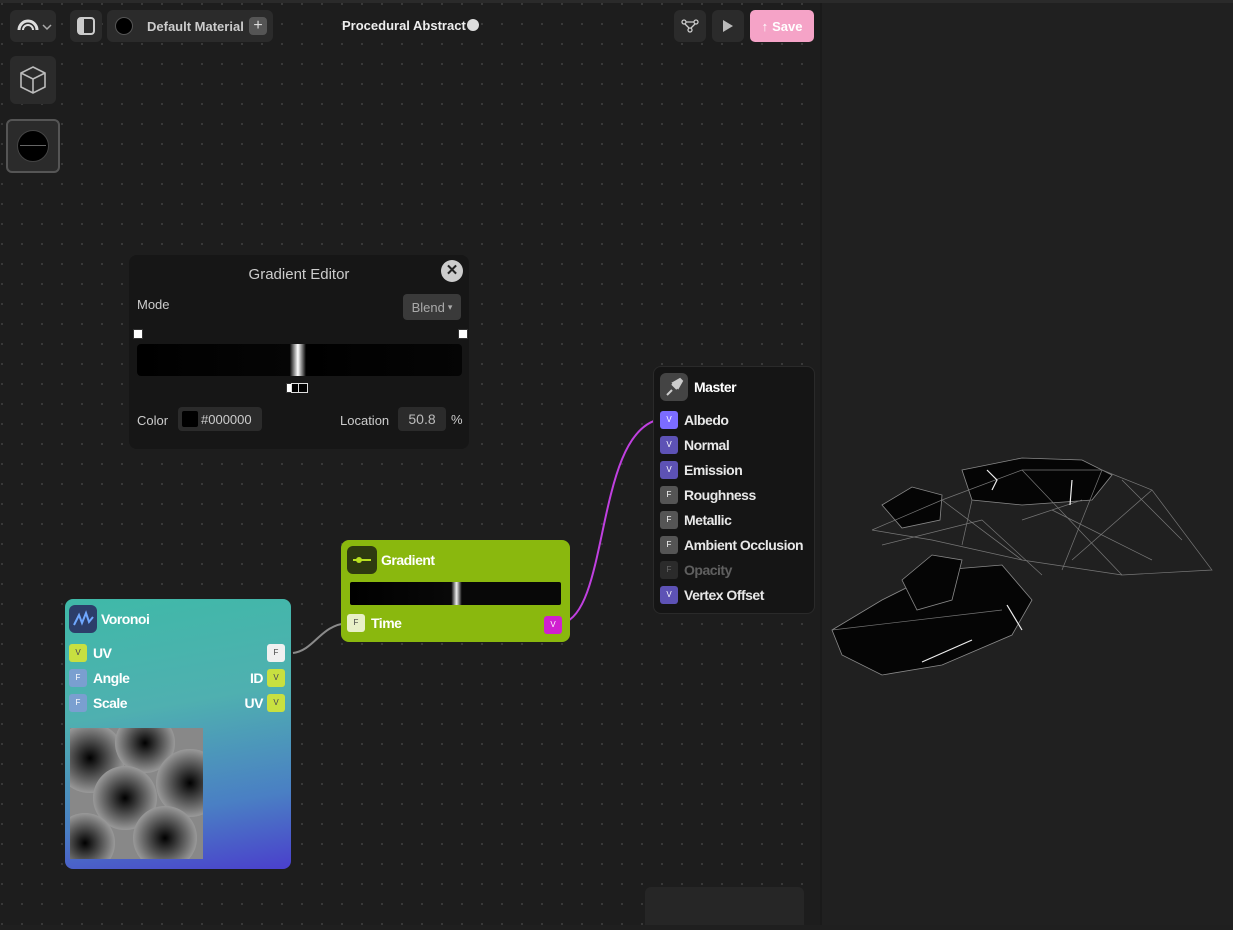 This screenshot has width=1233, height=930. I want to click on input-label: Normal, so click(707, 445).